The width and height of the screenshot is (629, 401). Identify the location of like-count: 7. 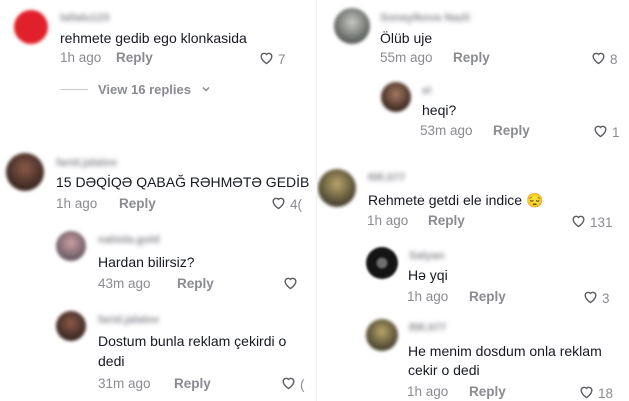
(282, 59).